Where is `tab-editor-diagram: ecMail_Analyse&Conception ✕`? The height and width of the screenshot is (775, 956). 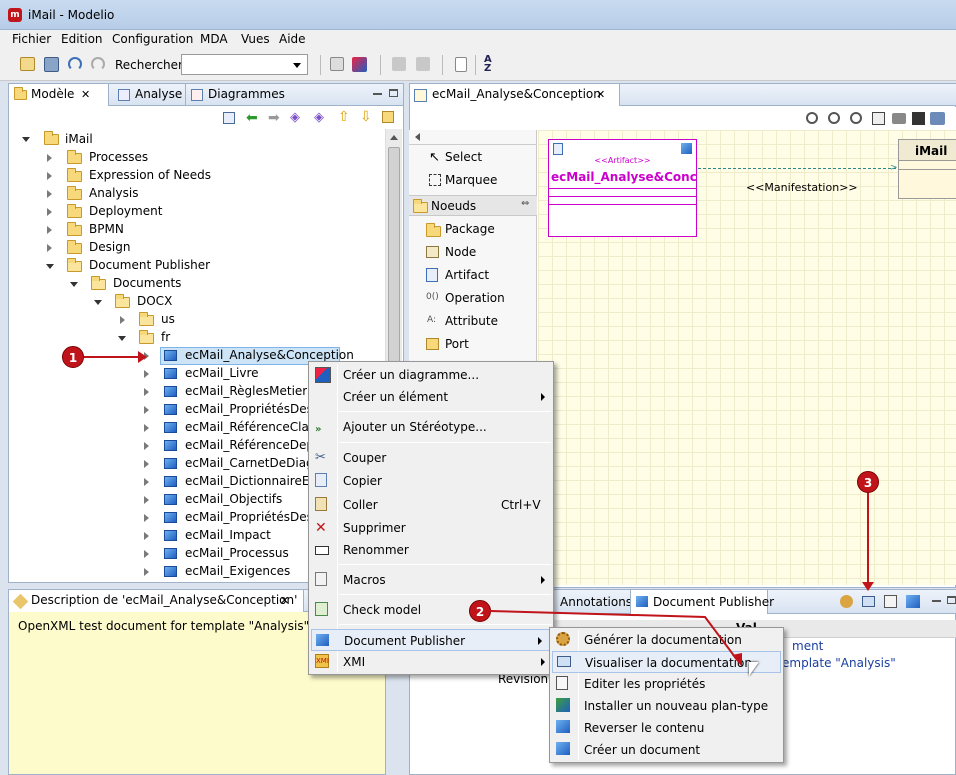
tab-editor-diagram: ecMail_Analyse&Conception ✕ is located at coordinates (515, 95).